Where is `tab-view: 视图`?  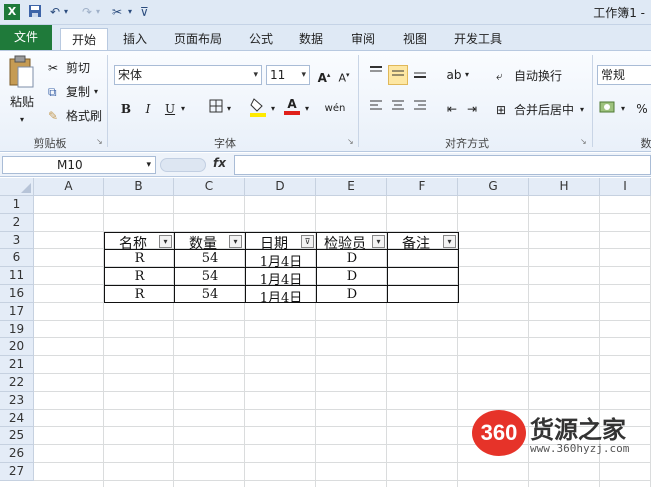 tab-view: 视图 is located at coordinates (415, 39).